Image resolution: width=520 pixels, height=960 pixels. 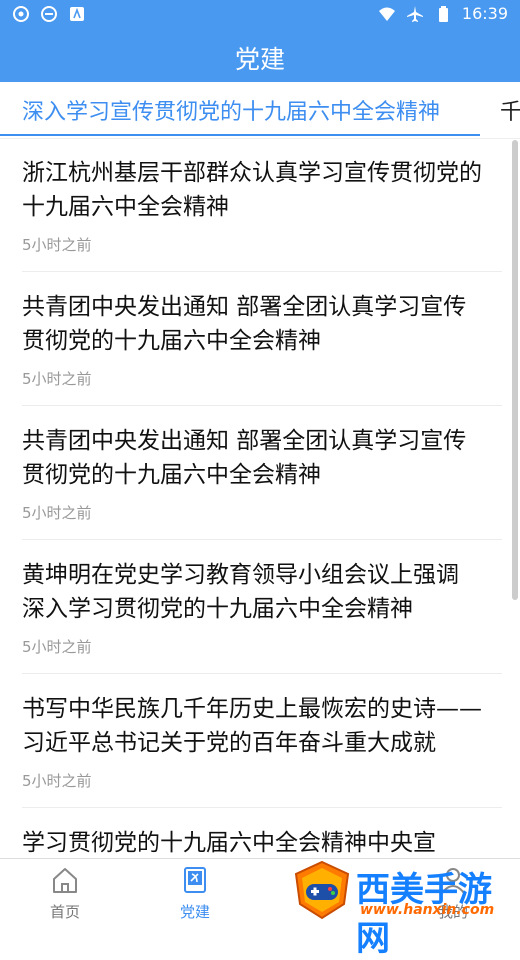 I want to click on scrollbar, so click(x=515, y=370).